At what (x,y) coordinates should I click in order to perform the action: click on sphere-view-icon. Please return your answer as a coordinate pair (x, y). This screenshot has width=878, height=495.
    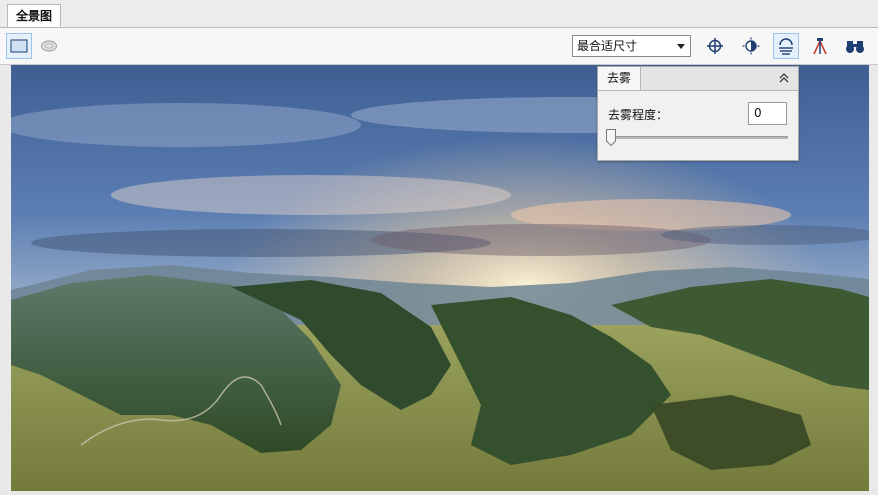
    Looking at the image, I should click on (49, 46).